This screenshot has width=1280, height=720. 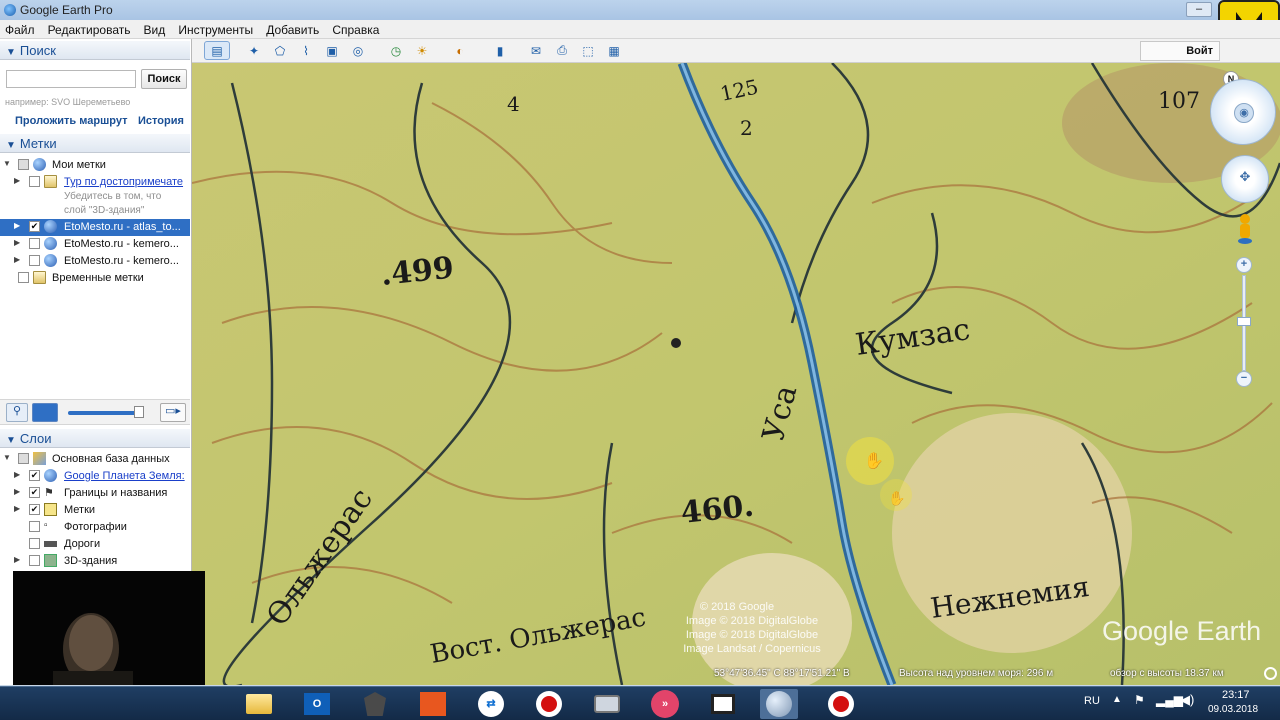 I want to click on tree-link: Google Планета Земля:, so click(x=124, y=476).